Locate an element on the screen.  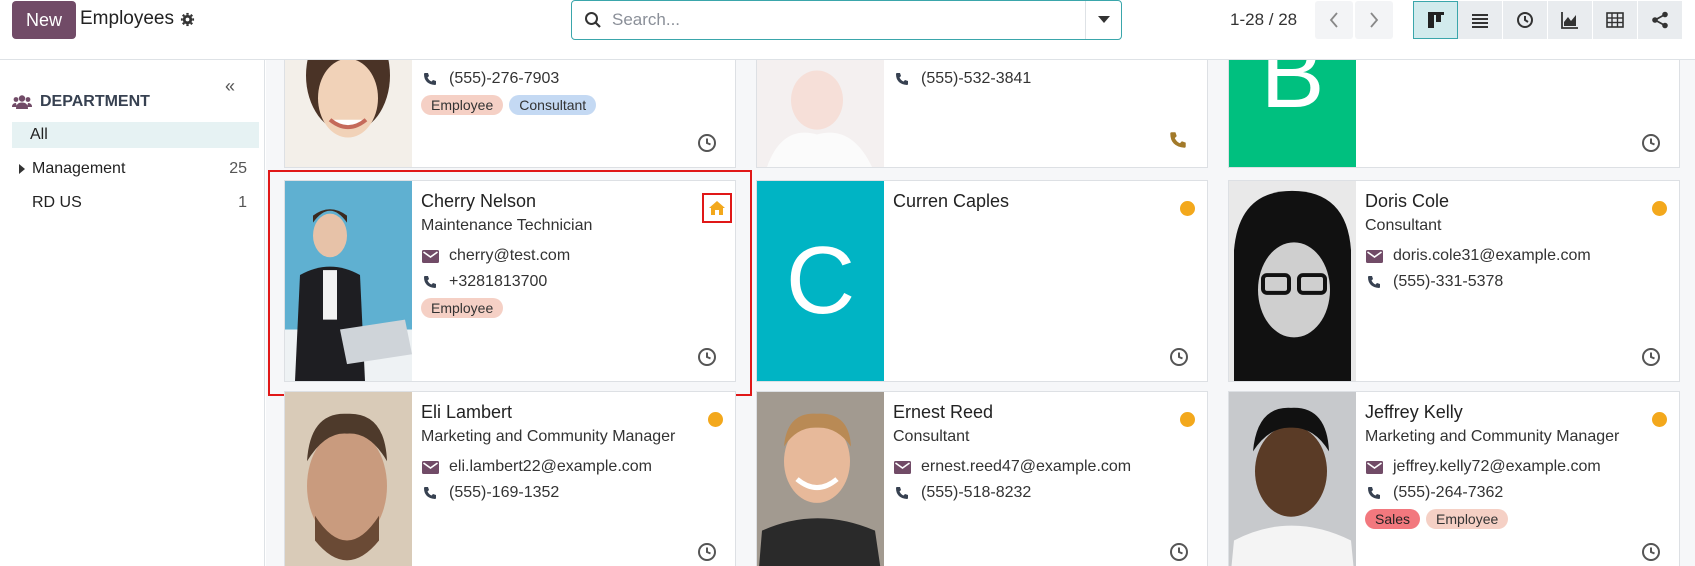
control-panel: New Employees 1-28 / 28 is located at coordinates (847, 30).